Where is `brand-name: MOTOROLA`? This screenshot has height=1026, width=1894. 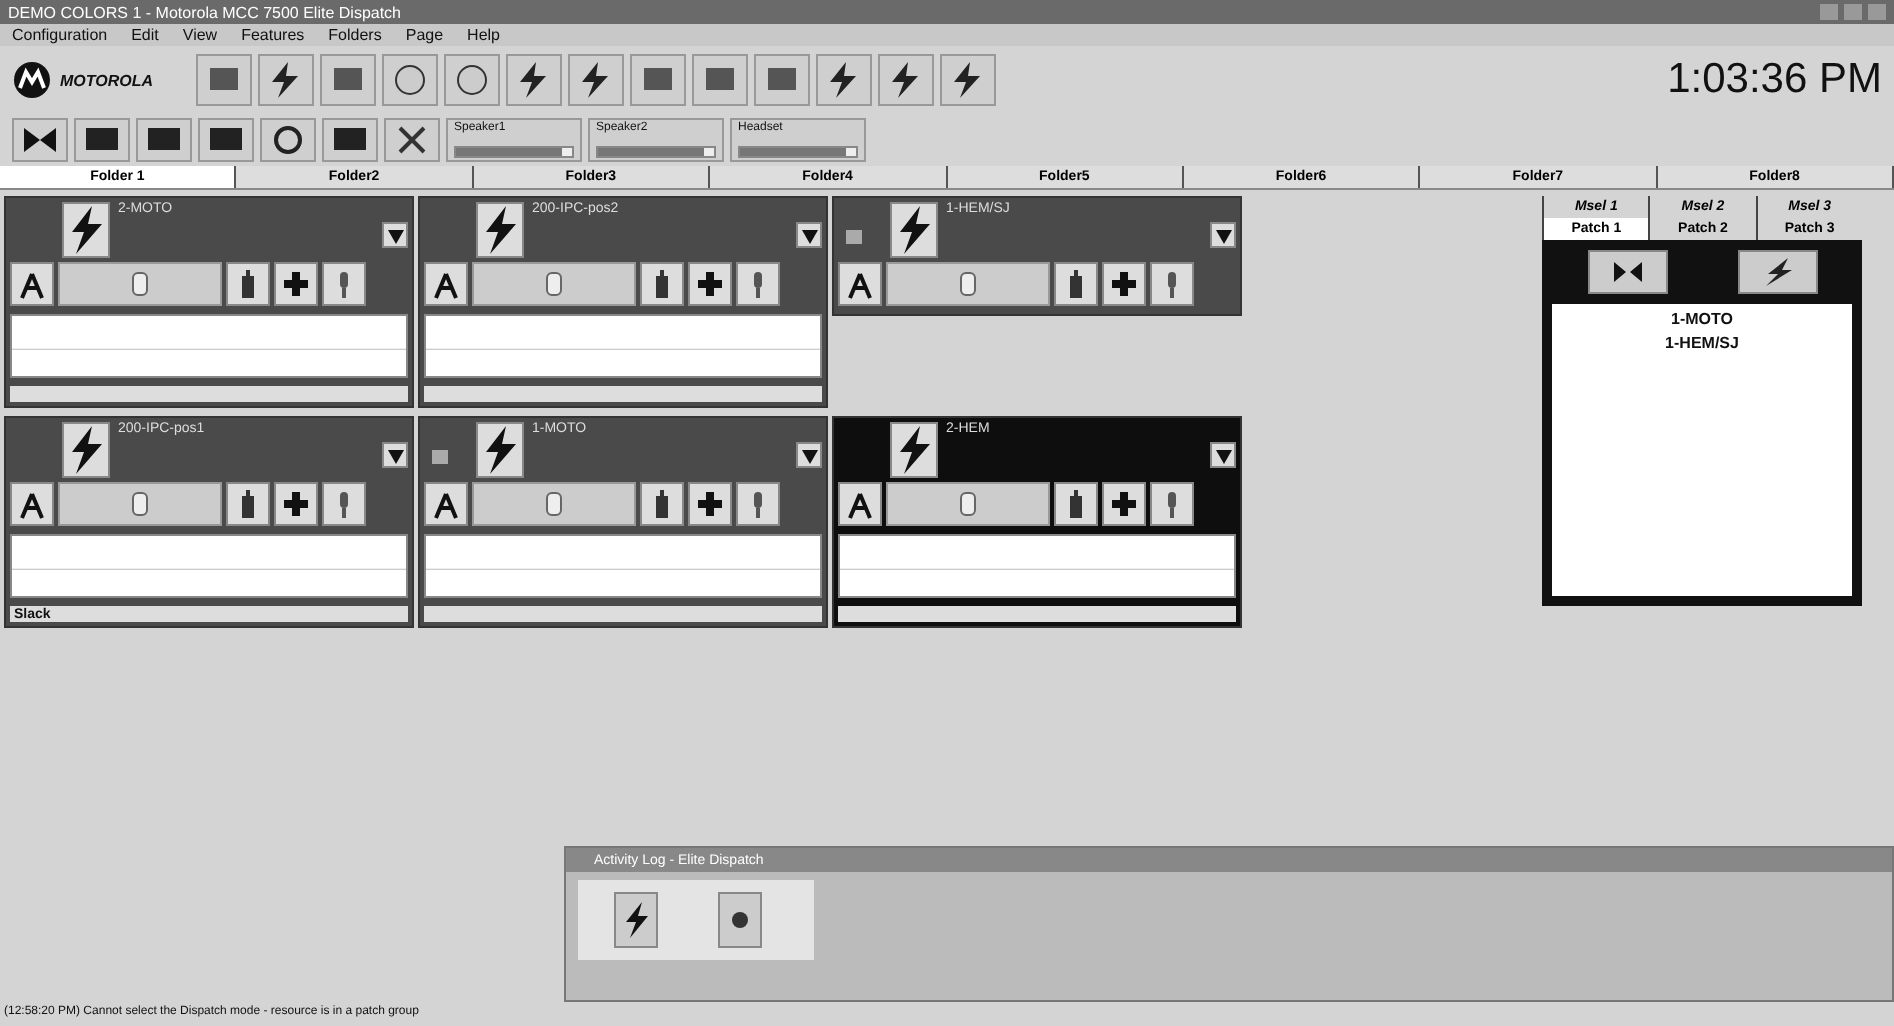 brand-name: MOTOROLA is located at coordinates (107, 80).